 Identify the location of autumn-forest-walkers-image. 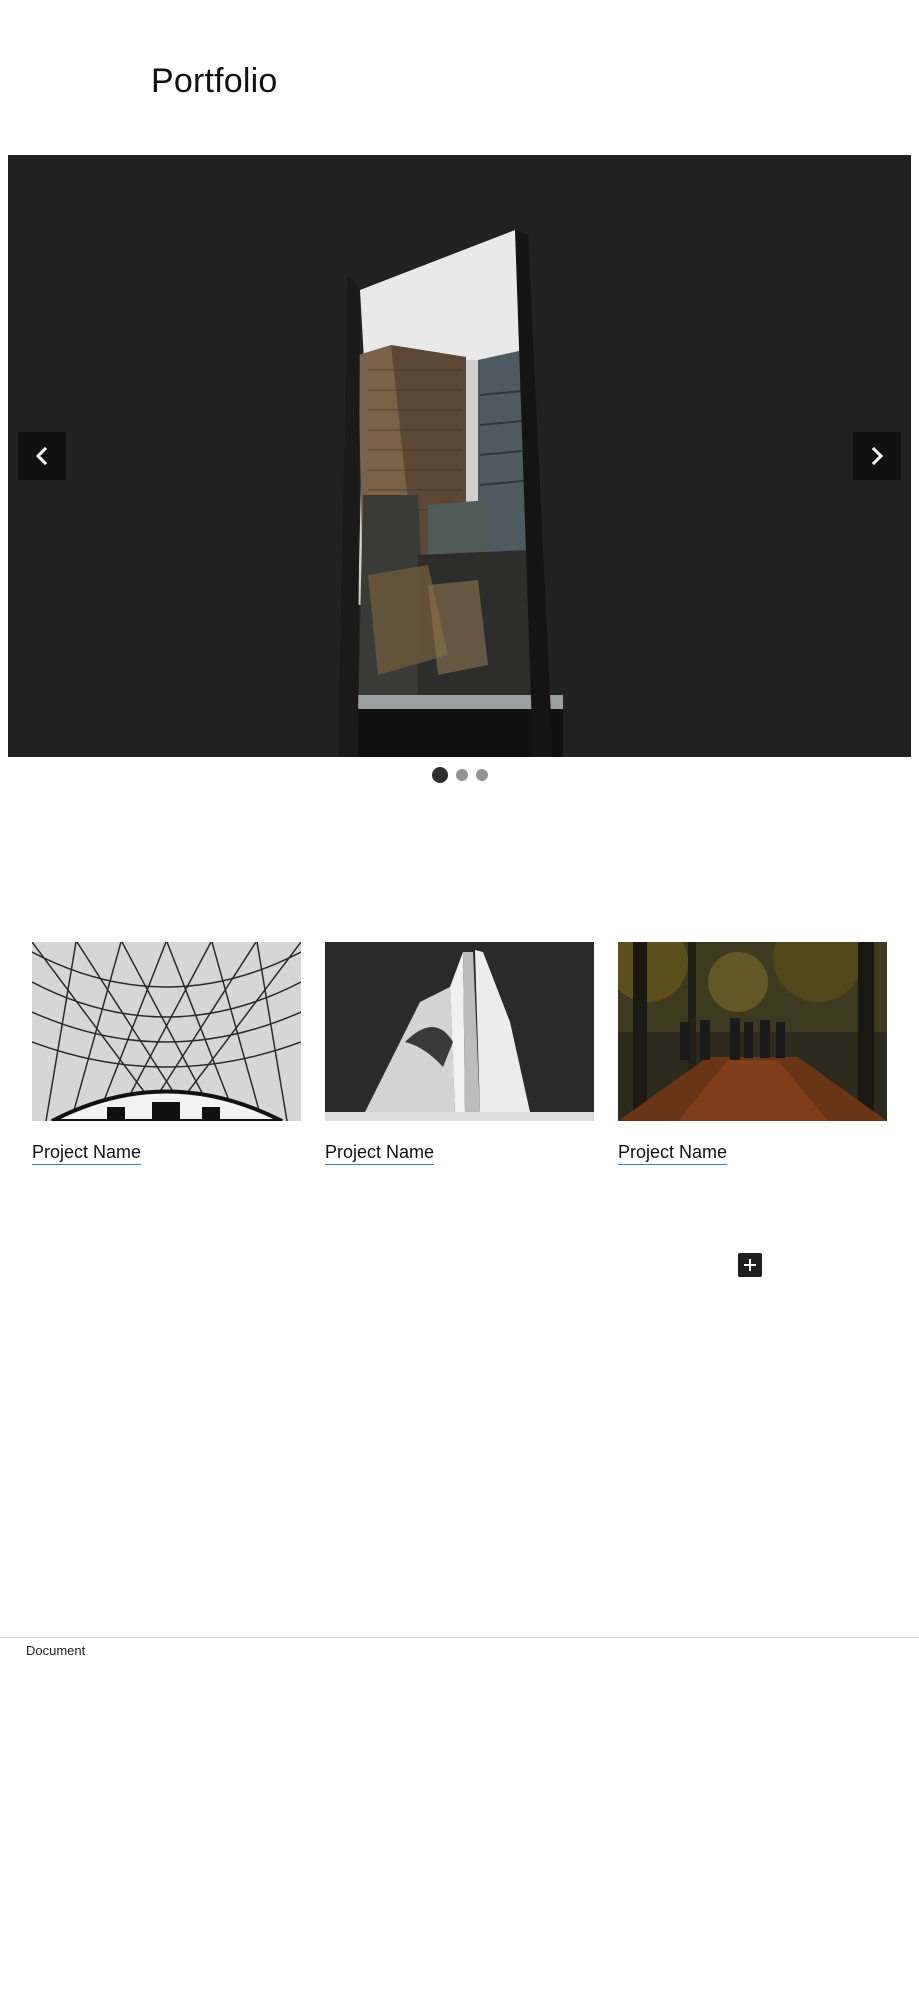
(752, 1031).